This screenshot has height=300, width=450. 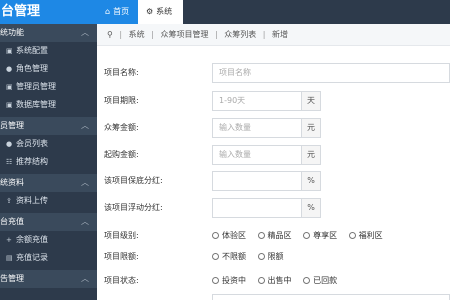 I want to click on category-radio-vip: 尊享区, so click(x=320, y=236).